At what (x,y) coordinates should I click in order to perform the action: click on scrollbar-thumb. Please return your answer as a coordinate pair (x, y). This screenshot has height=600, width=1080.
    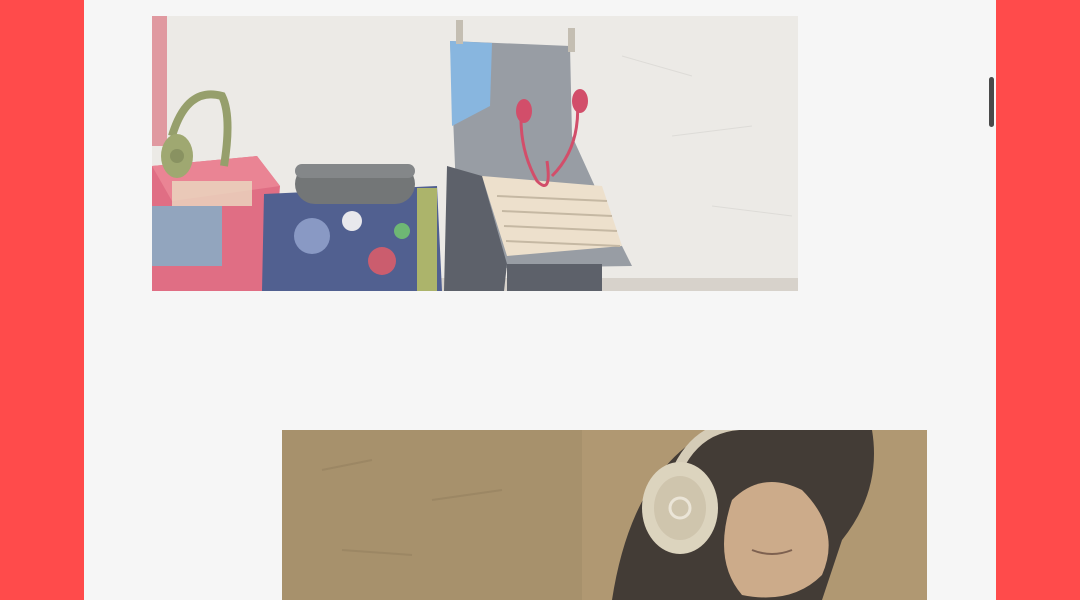
    Looking at the image, I should click on (991, 102).